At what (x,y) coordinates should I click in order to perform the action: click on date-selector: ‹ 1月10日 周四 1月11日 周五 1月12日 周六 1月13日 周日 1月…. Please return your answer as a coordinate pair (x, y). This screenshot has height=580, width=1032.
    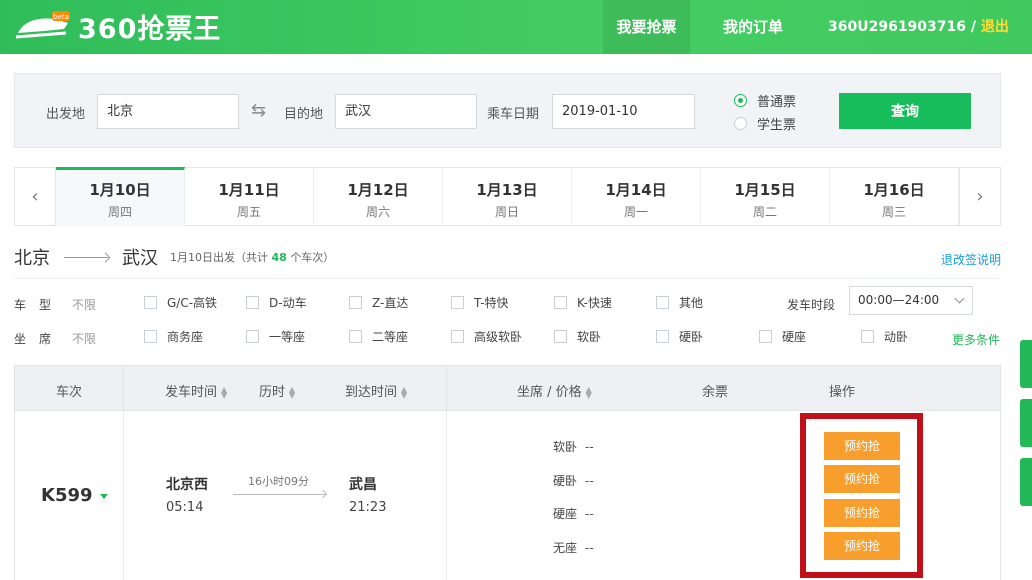
    Looking at the image, I should click on (507, 196).